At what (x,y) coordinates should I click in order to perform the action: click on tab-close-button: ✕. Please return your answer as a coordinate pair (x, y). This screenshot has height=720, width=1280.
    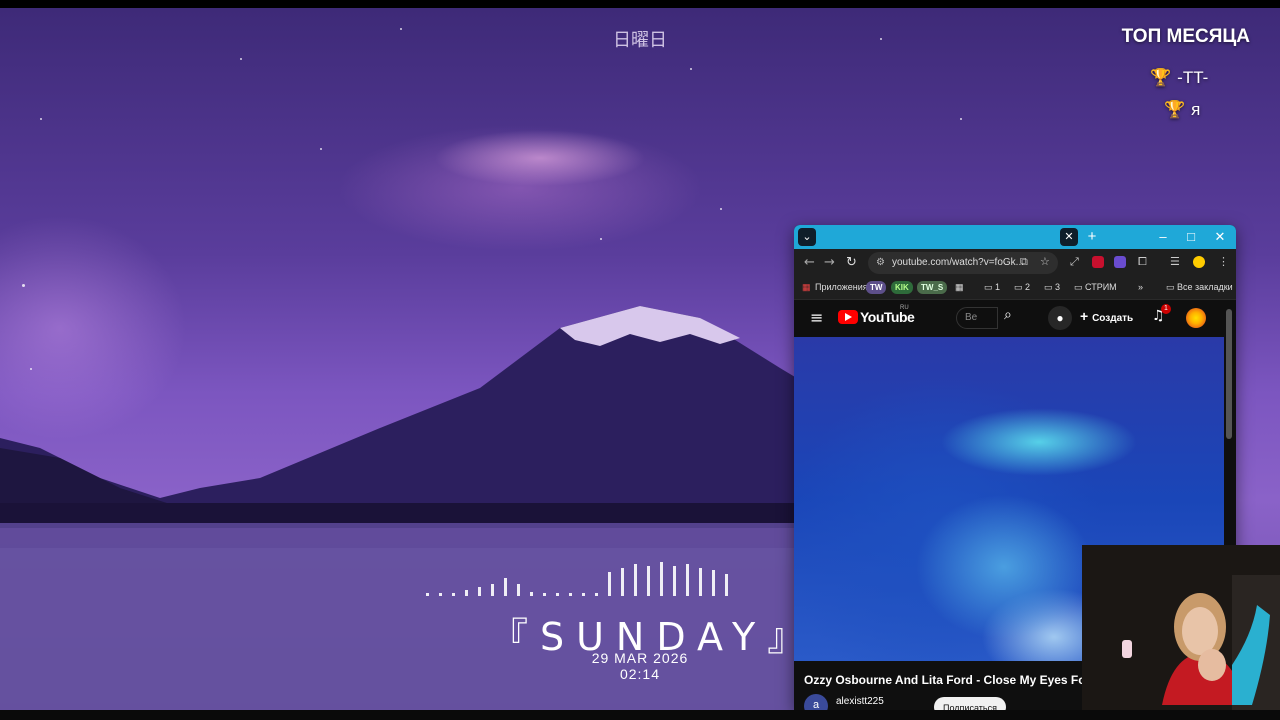
    Looking at the image, I should click on (1069, 237).